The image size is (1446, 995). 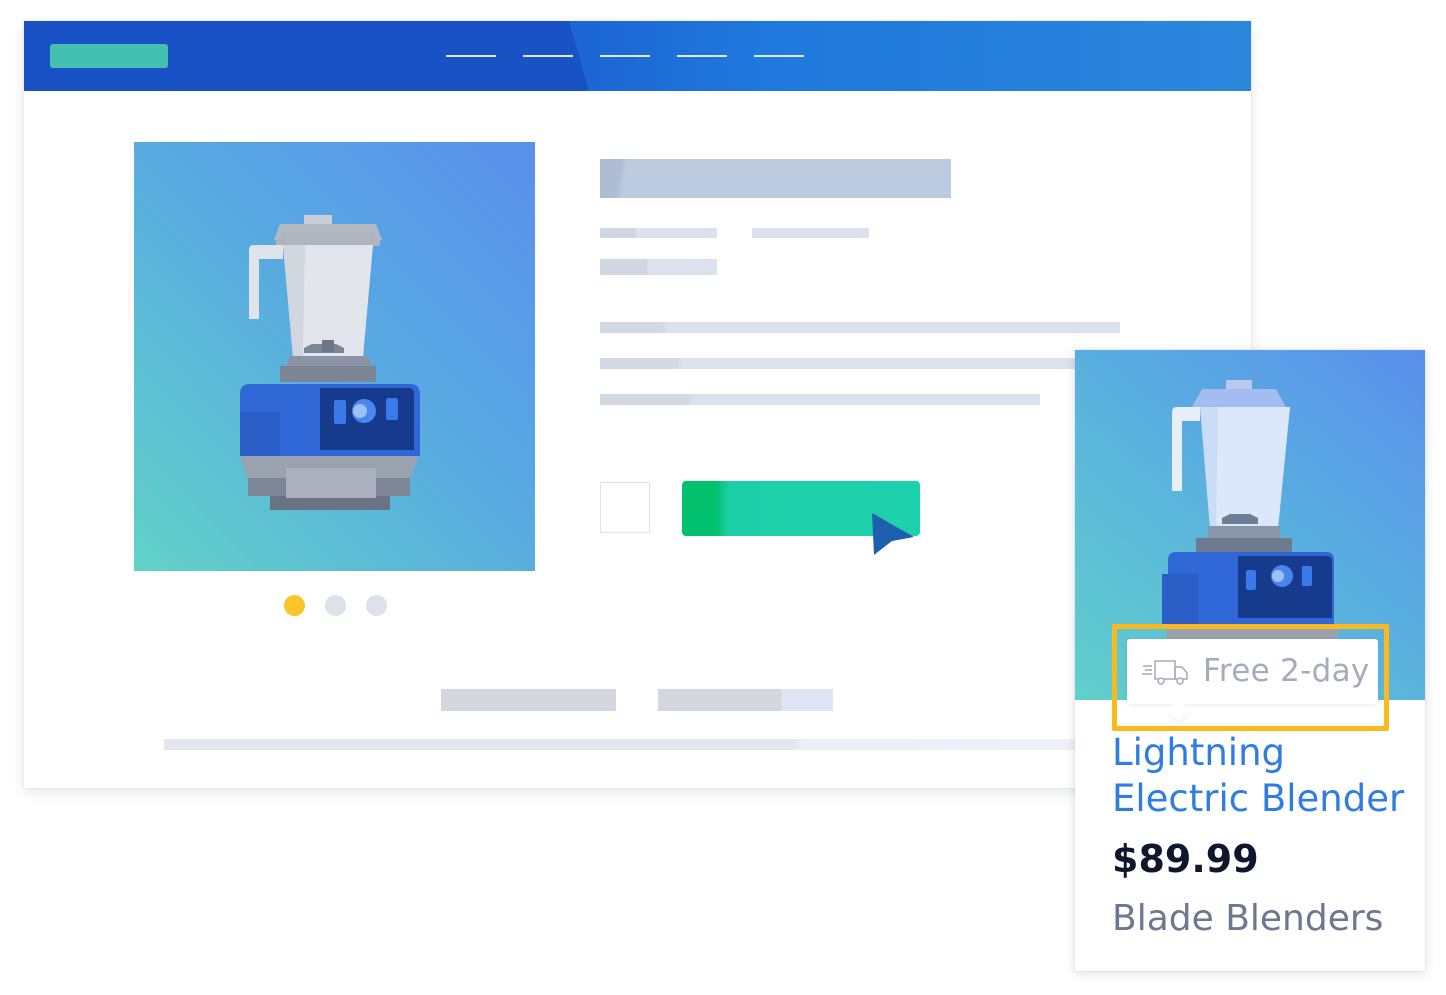 I want to click on product-image, so click(x=334, y=356).